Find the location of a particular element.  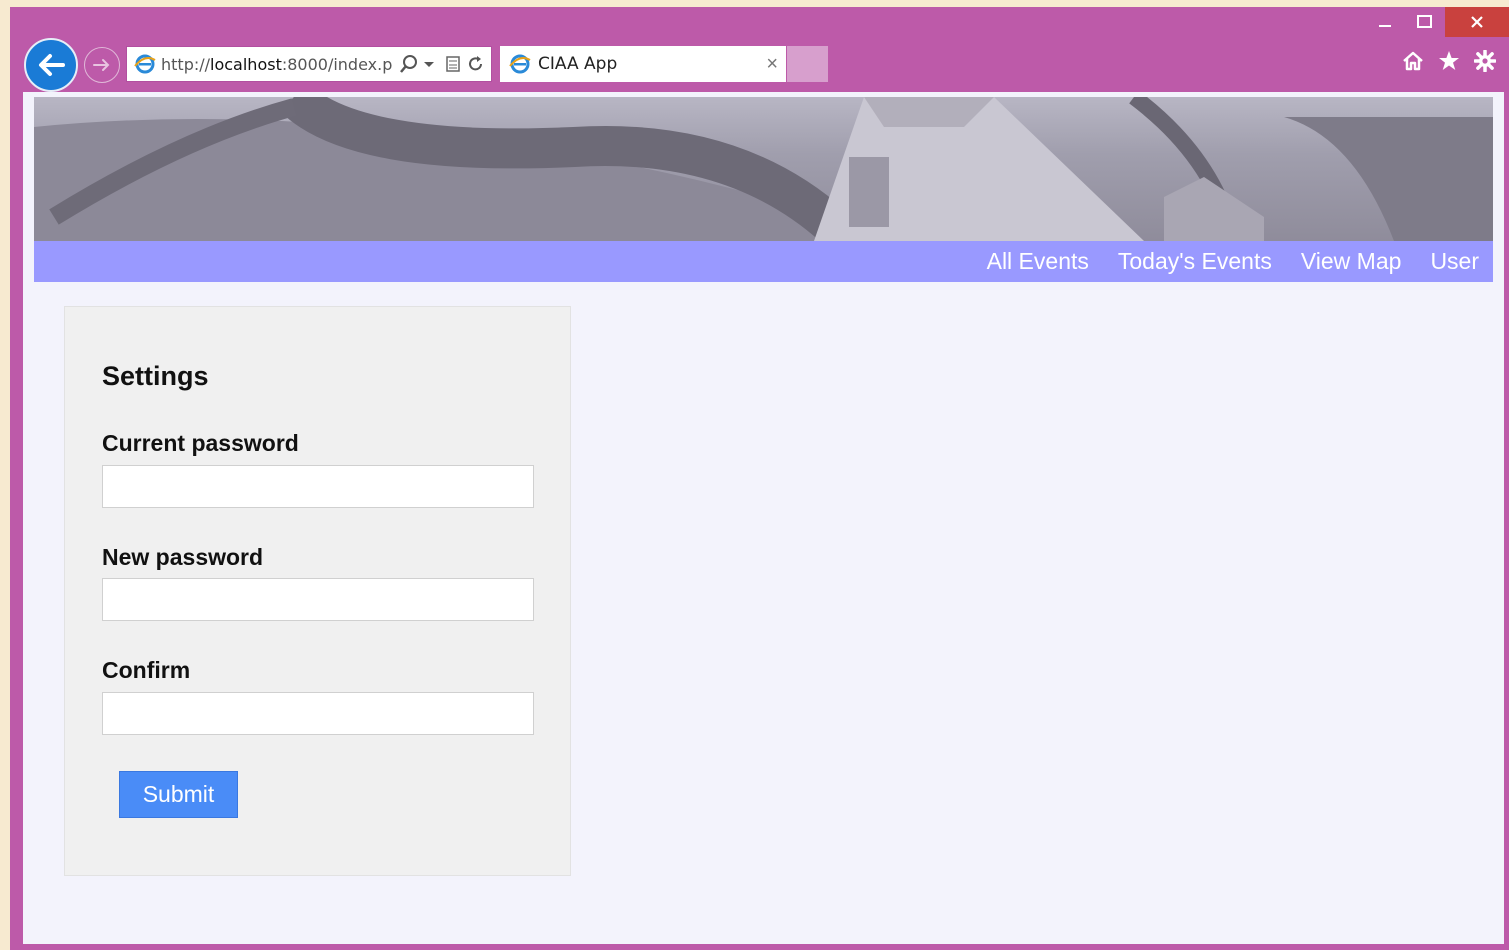

browser-right-icons is located at coordinates (1449, 61).